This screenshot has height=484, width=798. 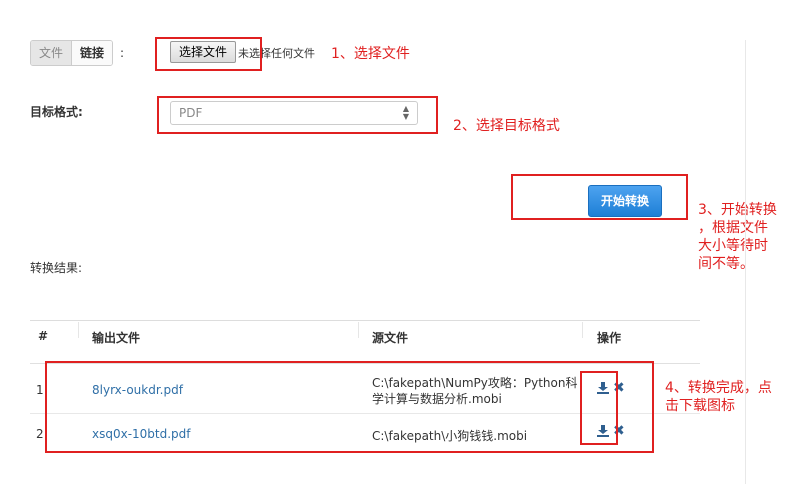 What do you see at coordinates (599, 408) in the screenshot?
I see `annotation-box-icons` at bounding box center [599, 408].